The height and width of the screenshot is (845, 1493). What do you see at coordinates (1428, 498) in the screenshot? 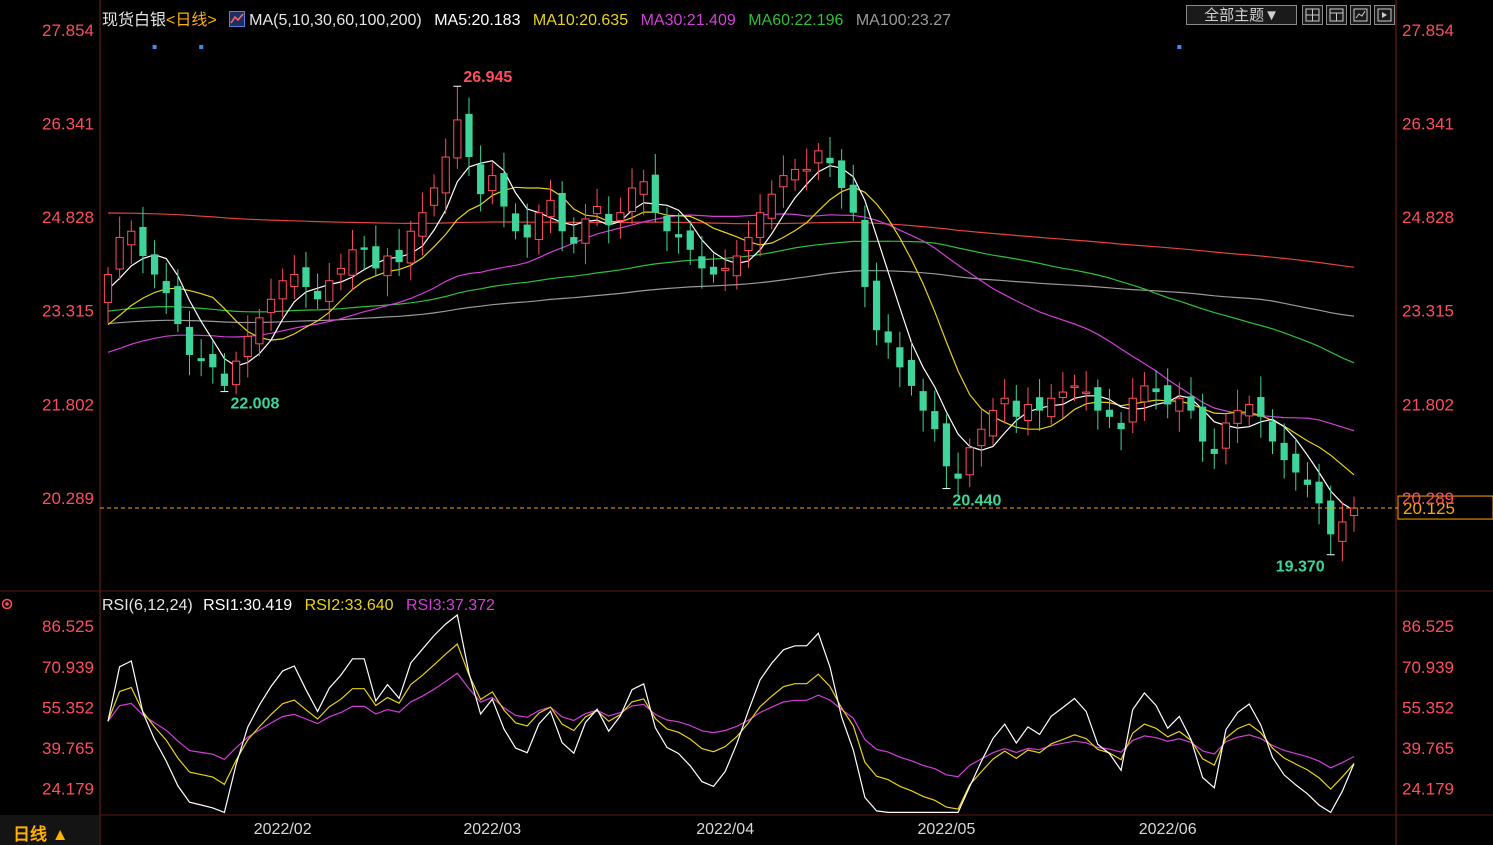
I see `price-axis-right-label: 20.289` at bounding box center [1428, 498].